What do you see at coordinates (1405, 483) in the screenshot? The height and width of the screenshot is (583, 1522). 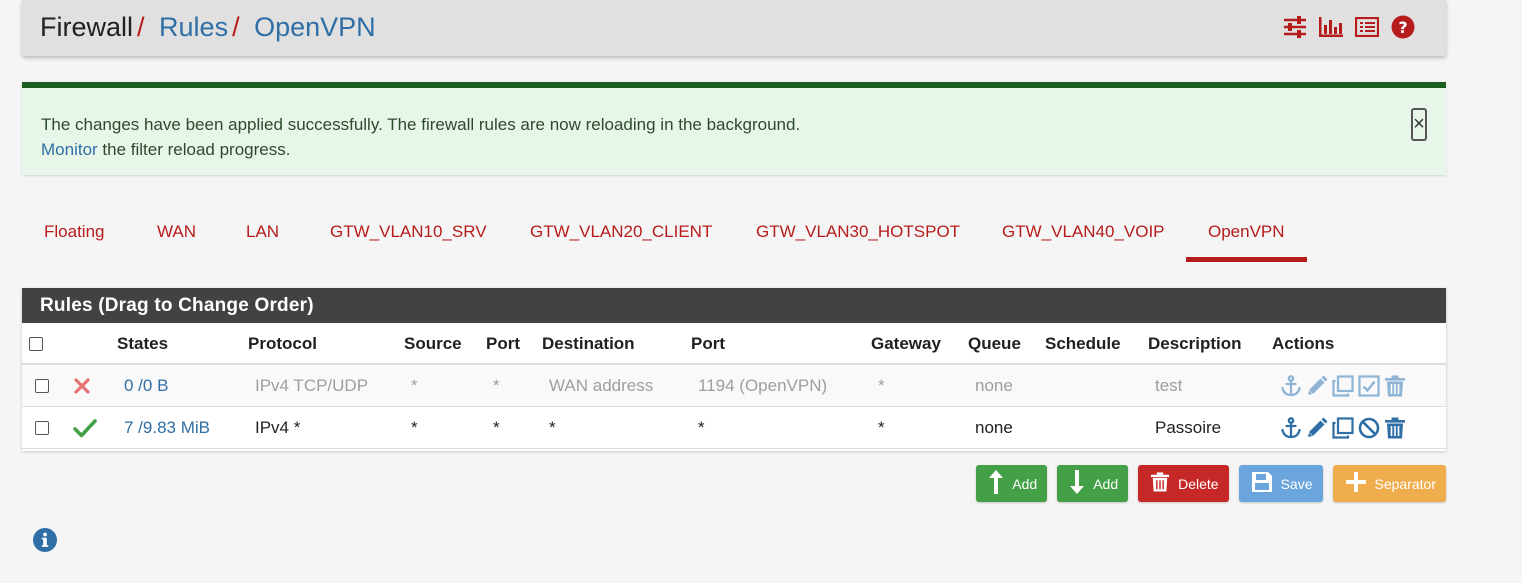 I see `separator-label: Separator` at bounding box center [1405, 483].